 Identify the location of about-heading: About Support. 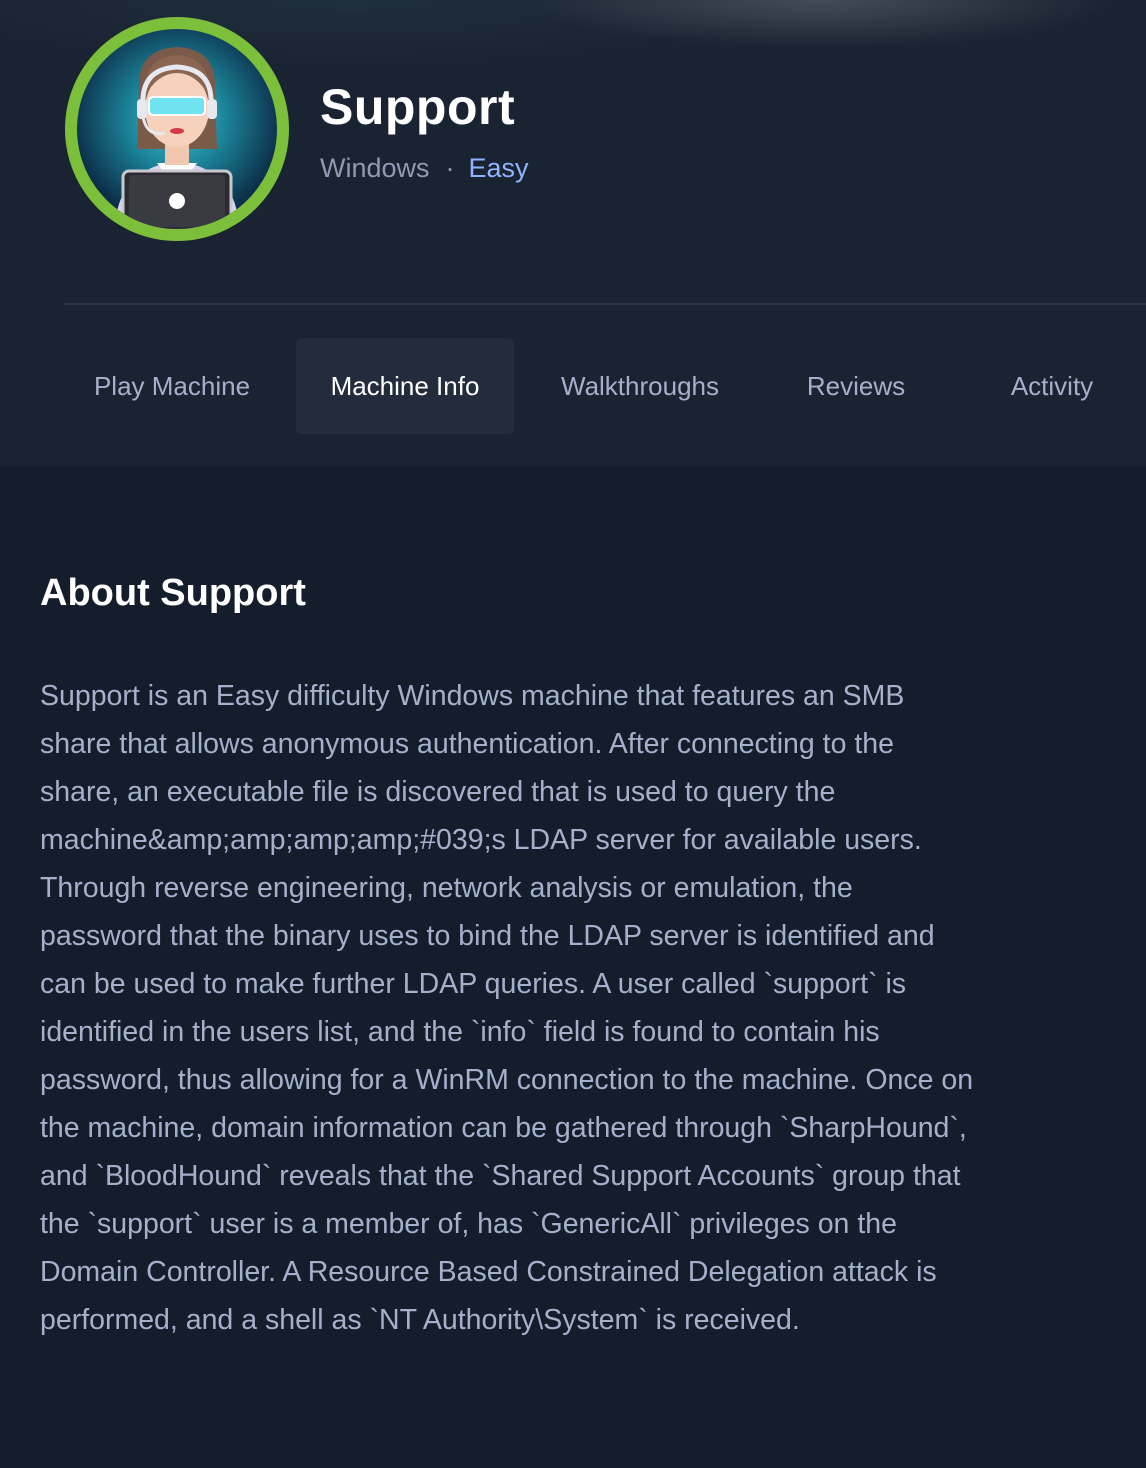
(173, 593).